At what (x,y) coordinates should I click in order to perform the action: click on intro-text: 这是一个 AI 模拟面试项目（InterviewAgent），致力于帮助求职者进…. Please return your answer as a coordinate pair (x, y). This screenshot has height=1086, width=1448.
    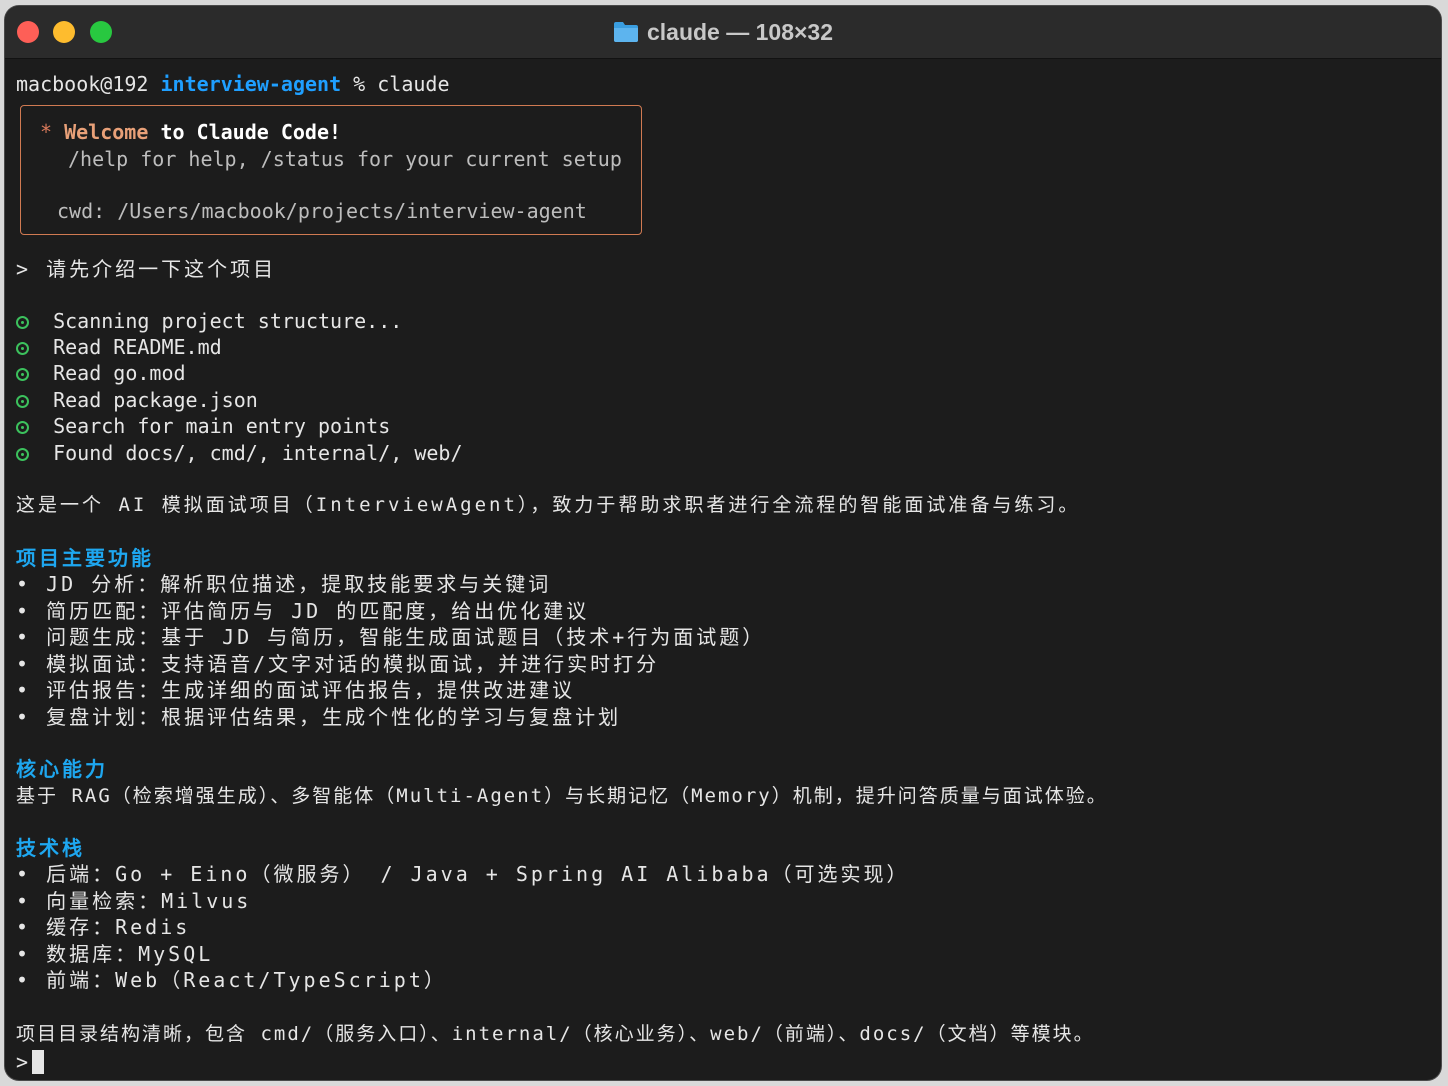
    Looking at the image, I should click on (548, 505).